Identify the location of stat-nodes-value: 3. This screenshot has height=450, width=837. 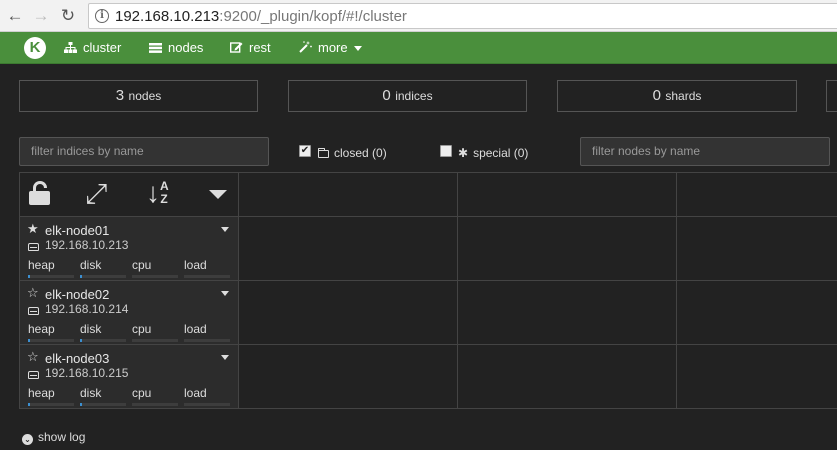
(120, 95).